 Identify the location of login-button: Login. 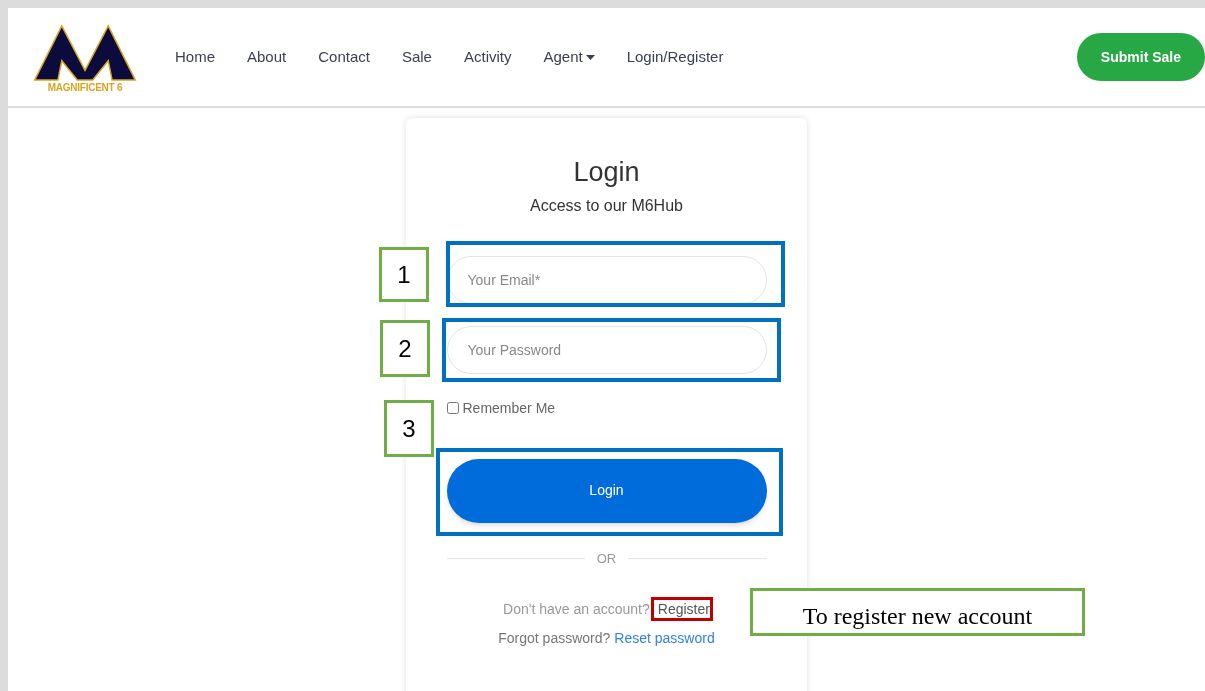
(606, 490).